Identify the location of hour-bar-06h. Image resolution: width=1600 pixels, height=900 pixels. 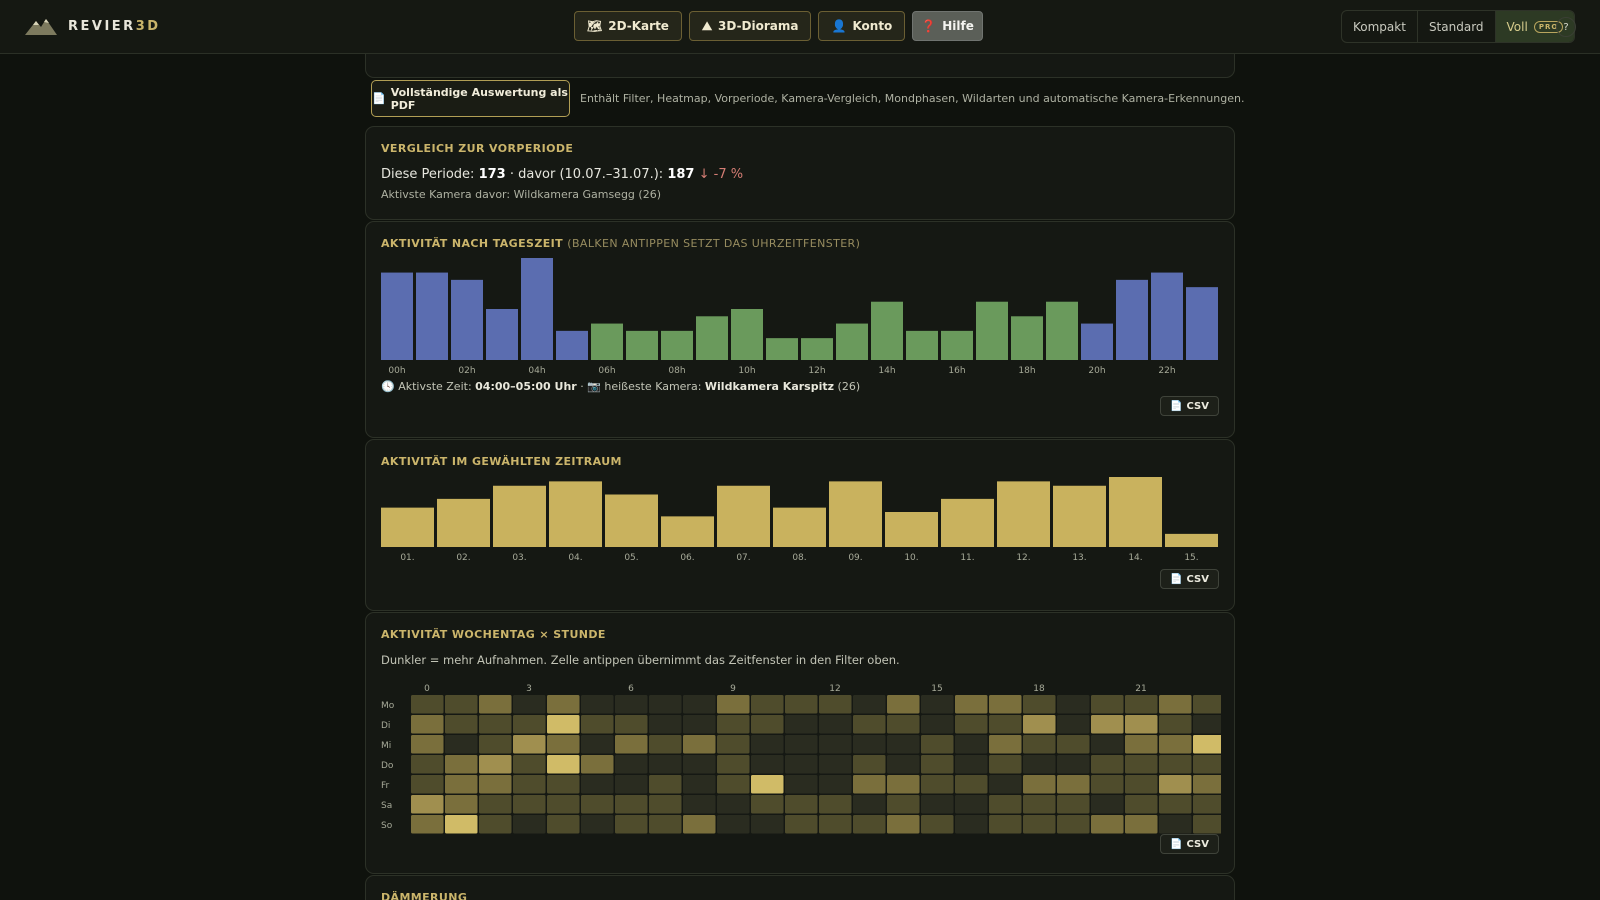
(607, 341).